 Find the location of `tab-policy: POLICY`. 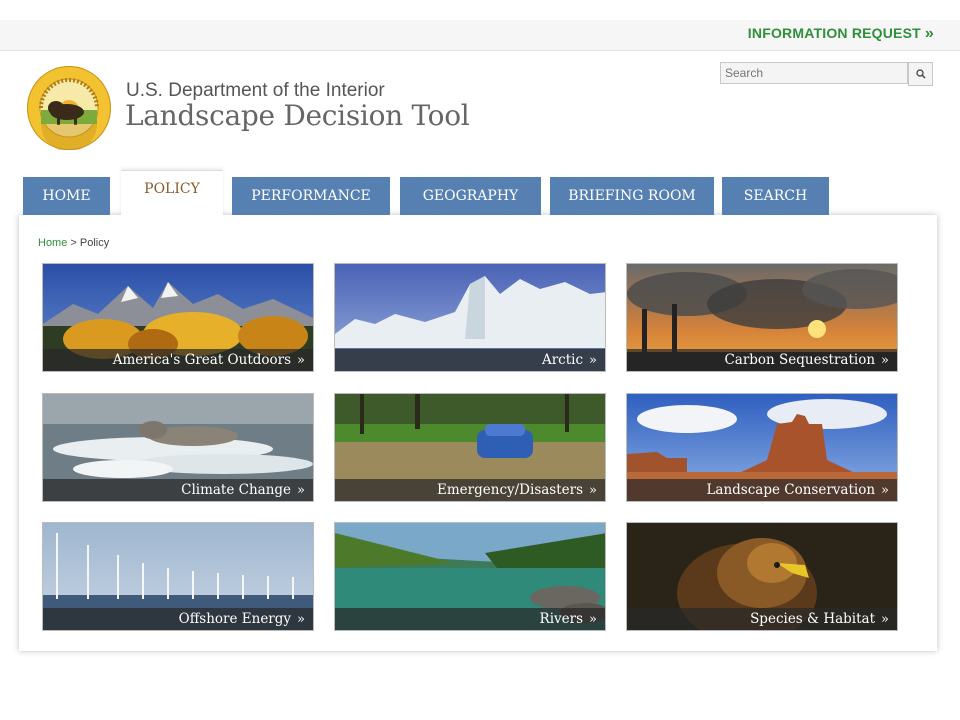

tab-policy: POLICY is located at coordinates (172, 193).